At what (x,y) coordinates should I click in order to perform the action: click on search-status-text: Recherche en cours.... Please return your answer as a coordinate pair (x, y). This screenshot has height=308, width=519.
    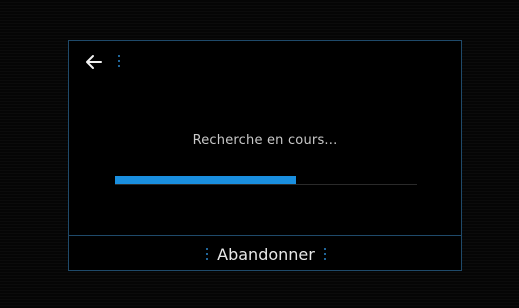
    Looking at the image, I should click on (265, 140).